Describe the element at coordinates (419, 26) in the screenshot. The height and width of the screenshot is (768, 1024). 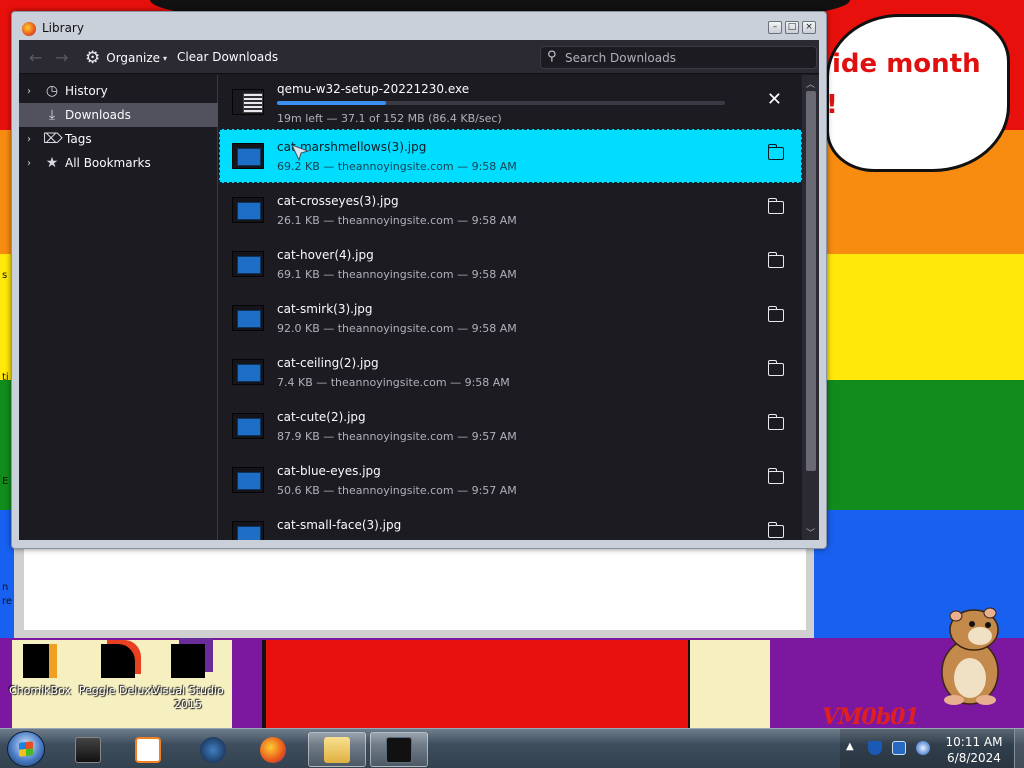
I see `title-bar: Library – □ ×` at that location.